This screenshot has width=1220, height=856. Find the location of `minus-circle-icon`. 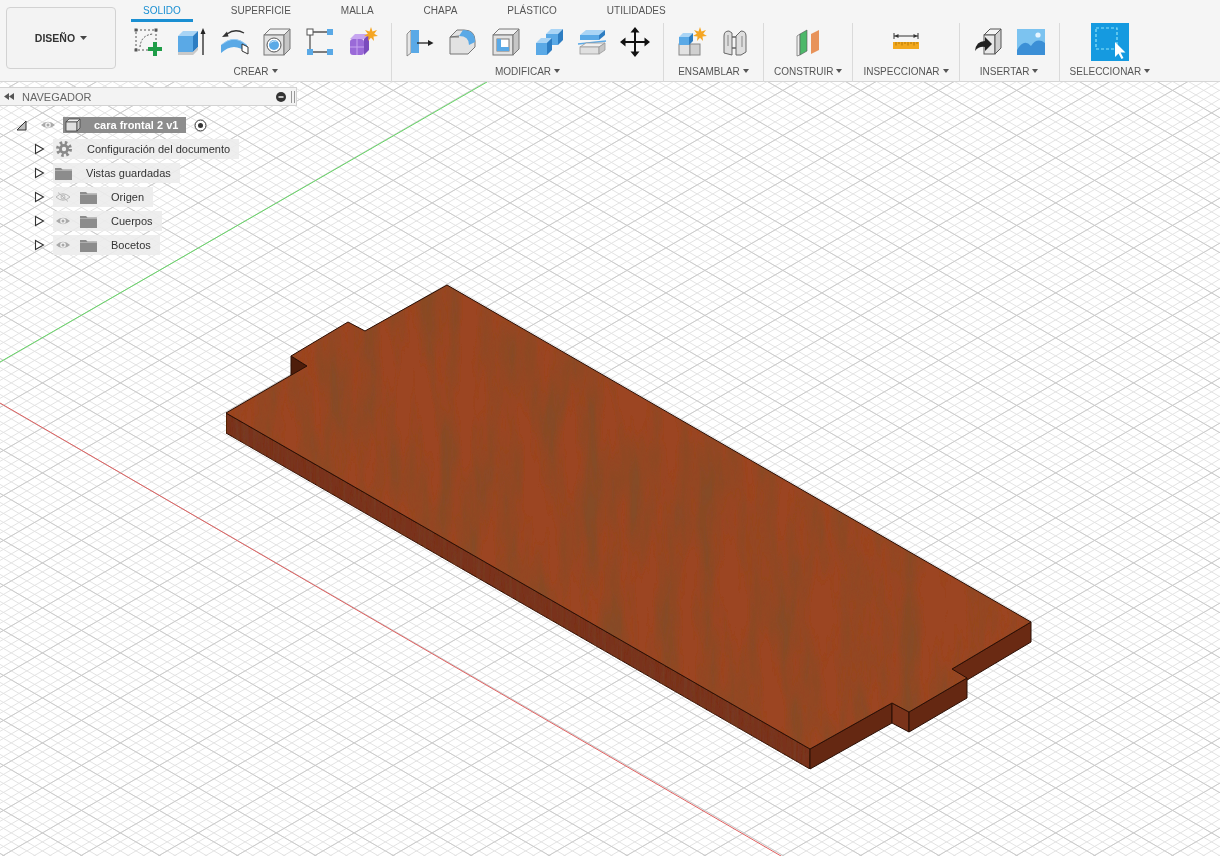

minus-circle-icon is located at coordinates (281, 96).